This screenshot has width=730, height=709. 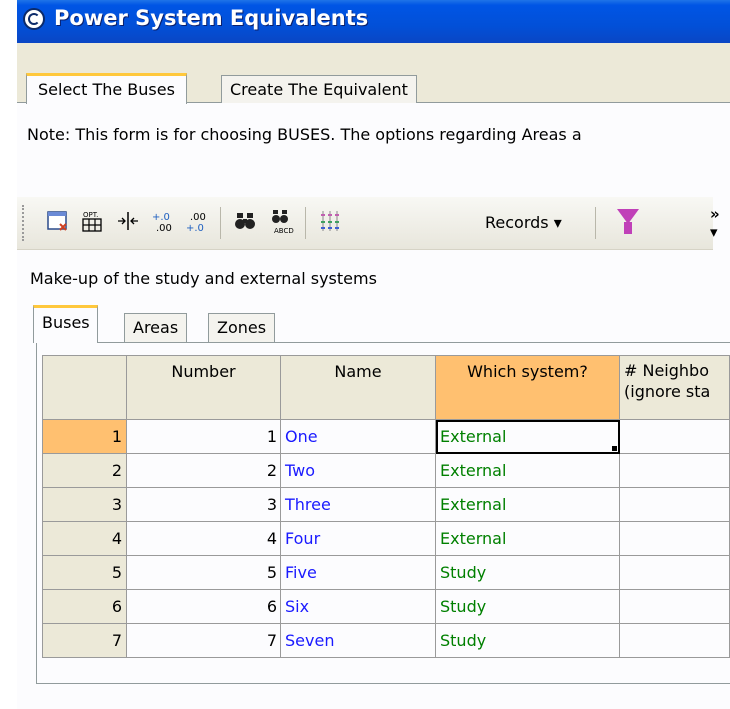 I want to click on more-chevron-icon: » ▾, so click(x=715, y=223).